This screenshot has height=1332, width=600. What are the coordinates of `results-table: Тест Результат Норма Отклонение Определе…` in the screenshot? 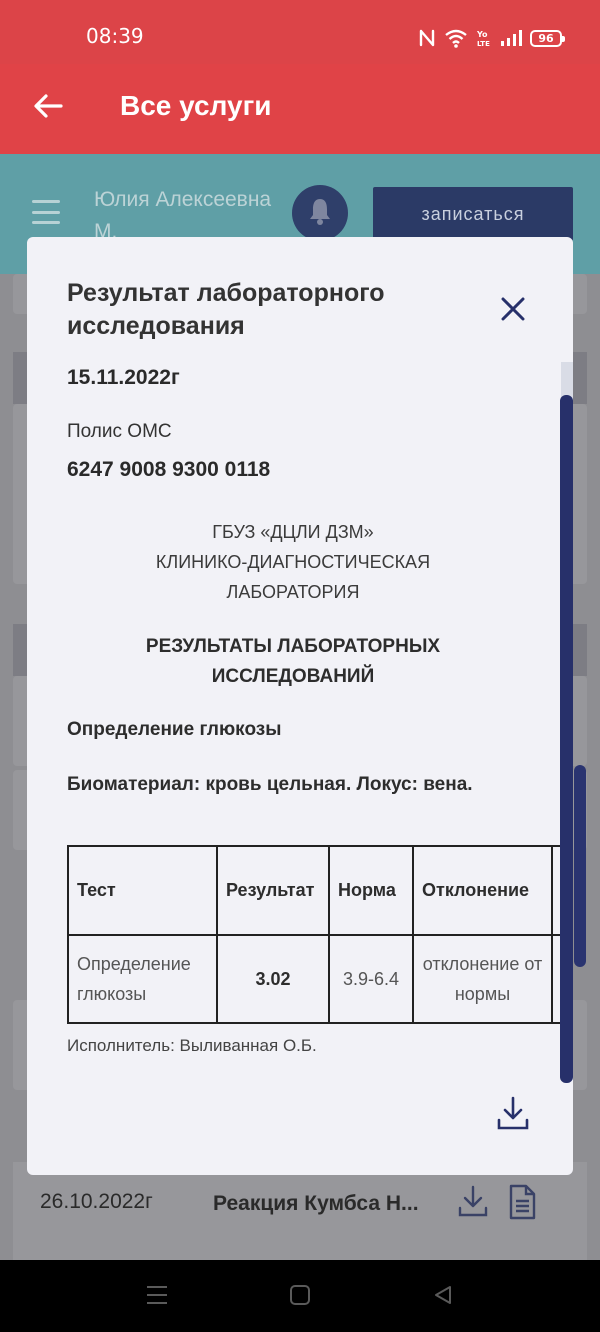 It's located at (320, 934).